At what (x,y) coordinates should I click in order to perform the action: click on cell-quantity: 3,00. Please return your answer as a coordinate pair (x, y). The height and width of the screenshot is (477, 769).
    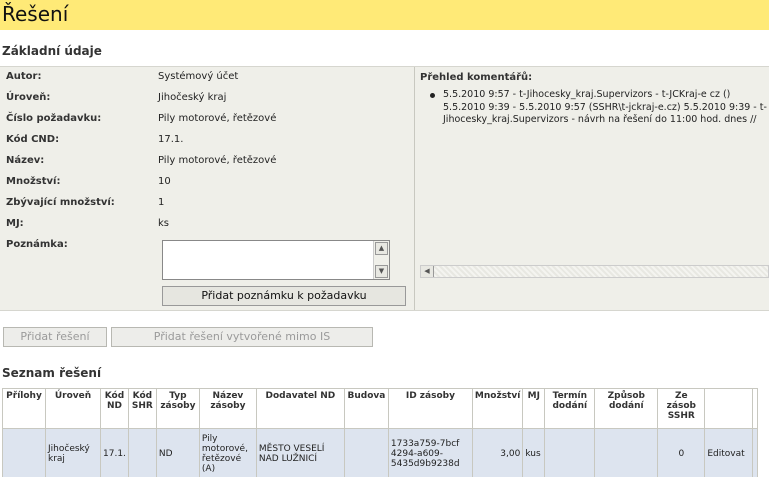
    Looking at the image, I should click on (497, 452).